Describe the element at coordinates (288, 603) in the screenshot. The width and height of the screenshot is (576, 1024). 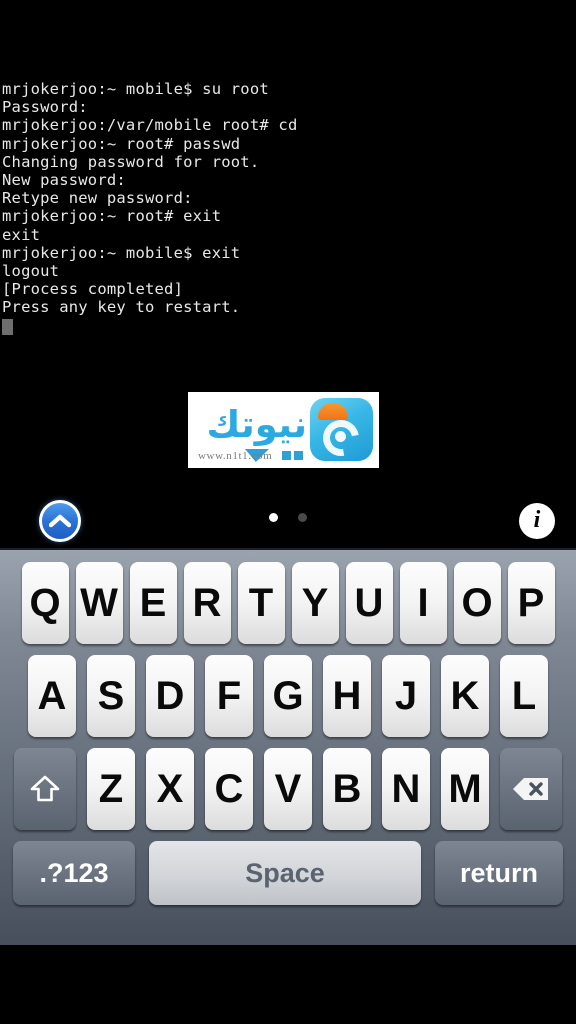
I see `keyboard-row-1: Q W E R T Y U I O P` at that location.